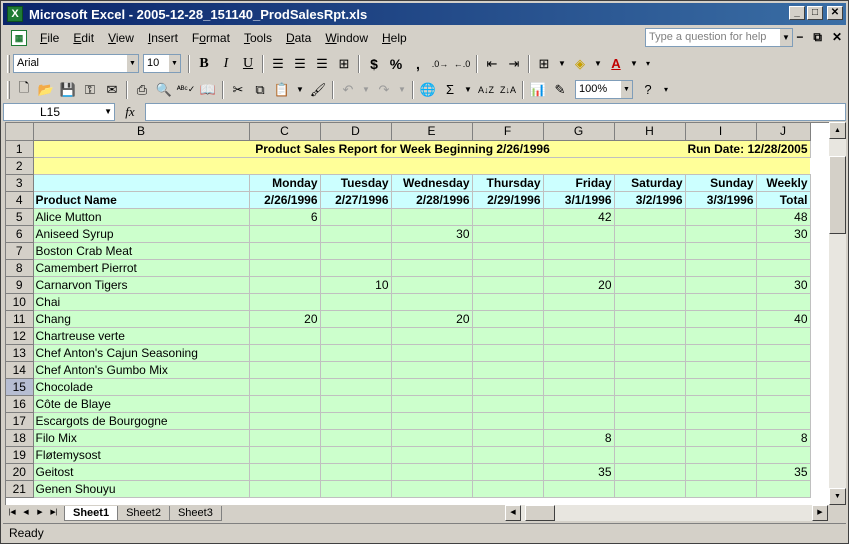  What do you see at coordinates (59, 112) in the screenshot?
I see `name-box: L15 ▼` at bounding box center [59, 112].